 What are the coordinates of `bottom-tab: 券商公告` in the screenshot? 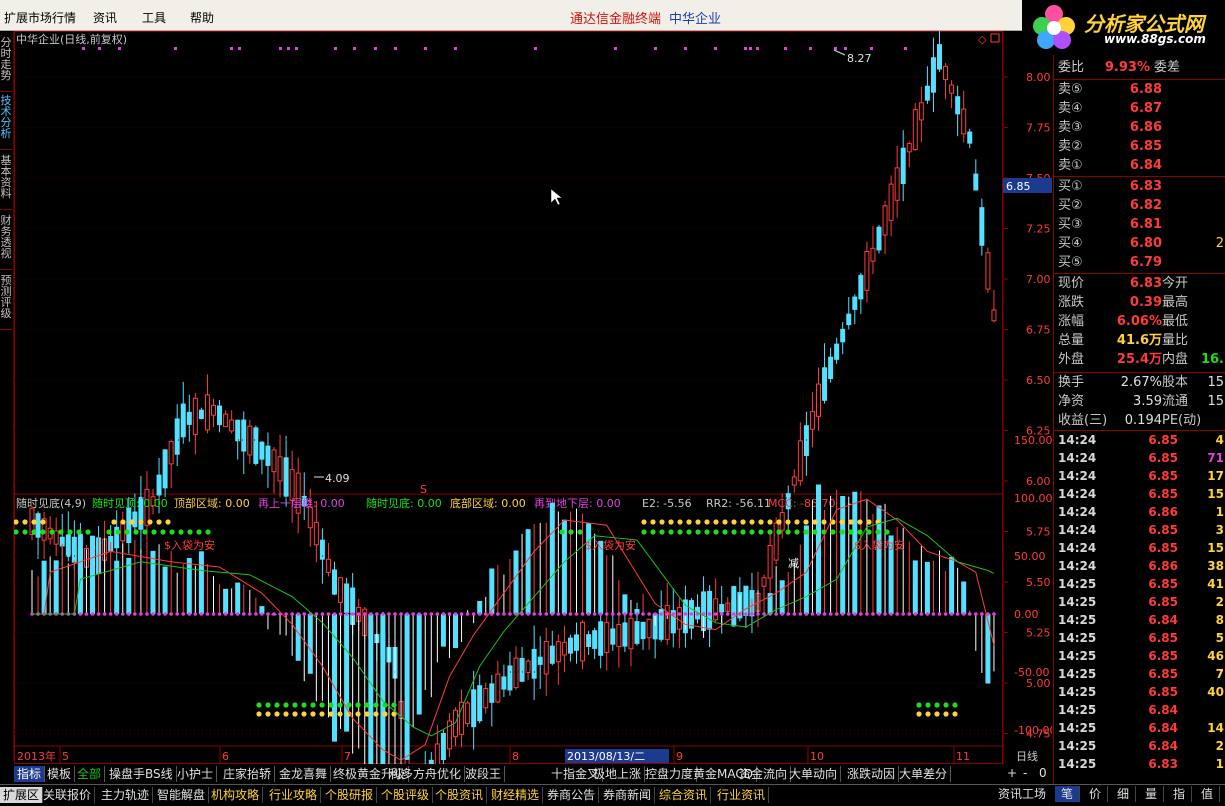 It's located at (572, 795).